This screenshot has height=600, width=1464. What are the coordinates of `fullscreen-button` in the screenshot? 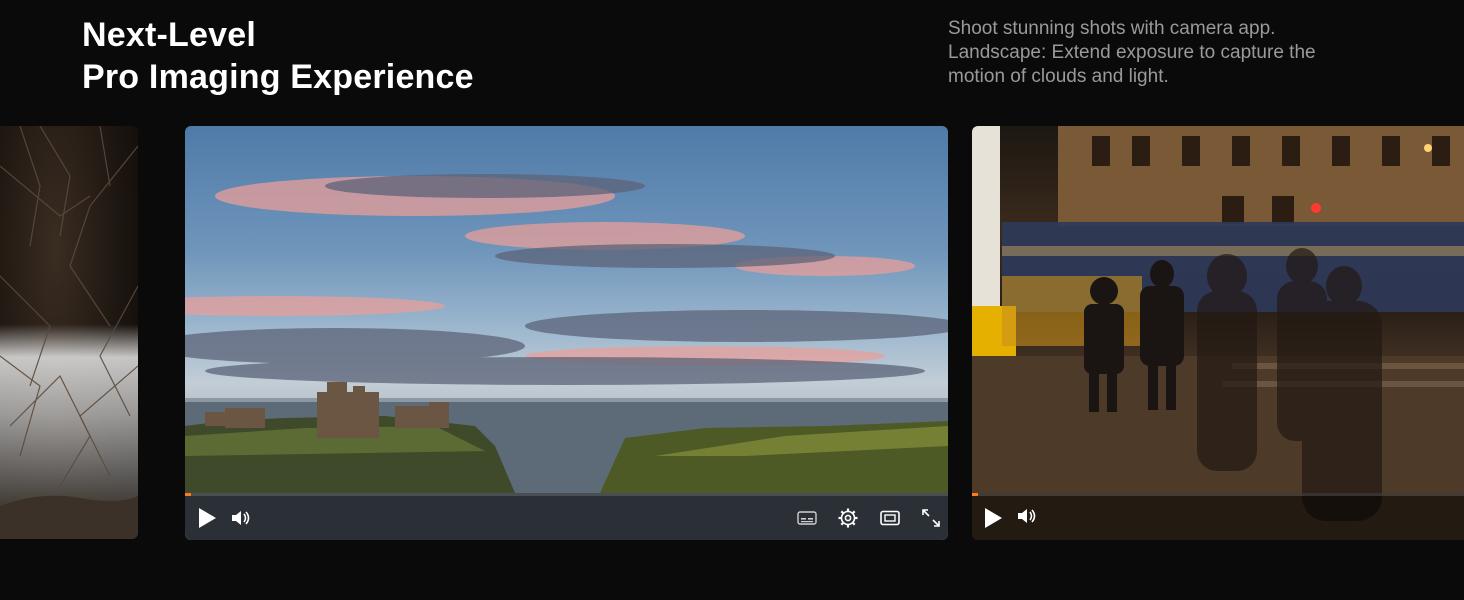 It's located at (931, 518).